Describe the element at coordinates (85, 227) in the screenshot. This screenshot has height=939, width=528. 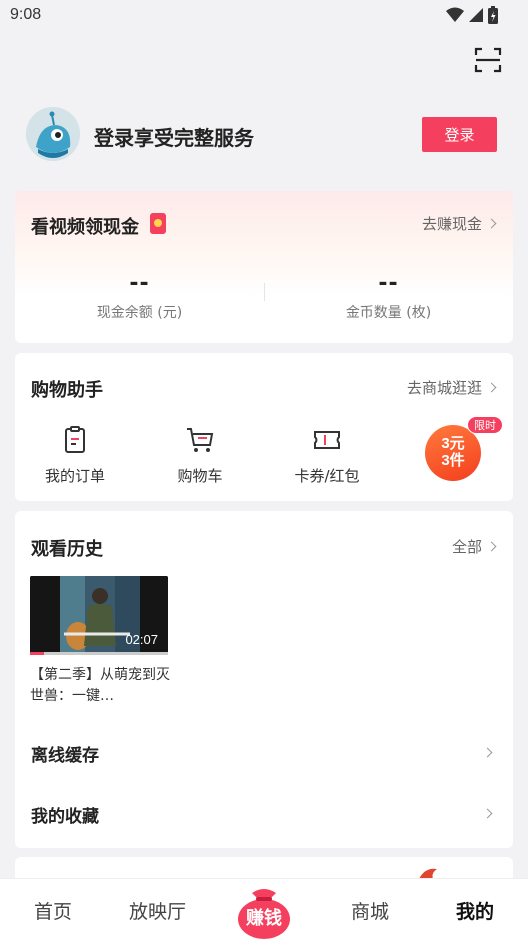
I see `cash-card-title: 看视频领现金` at that location.